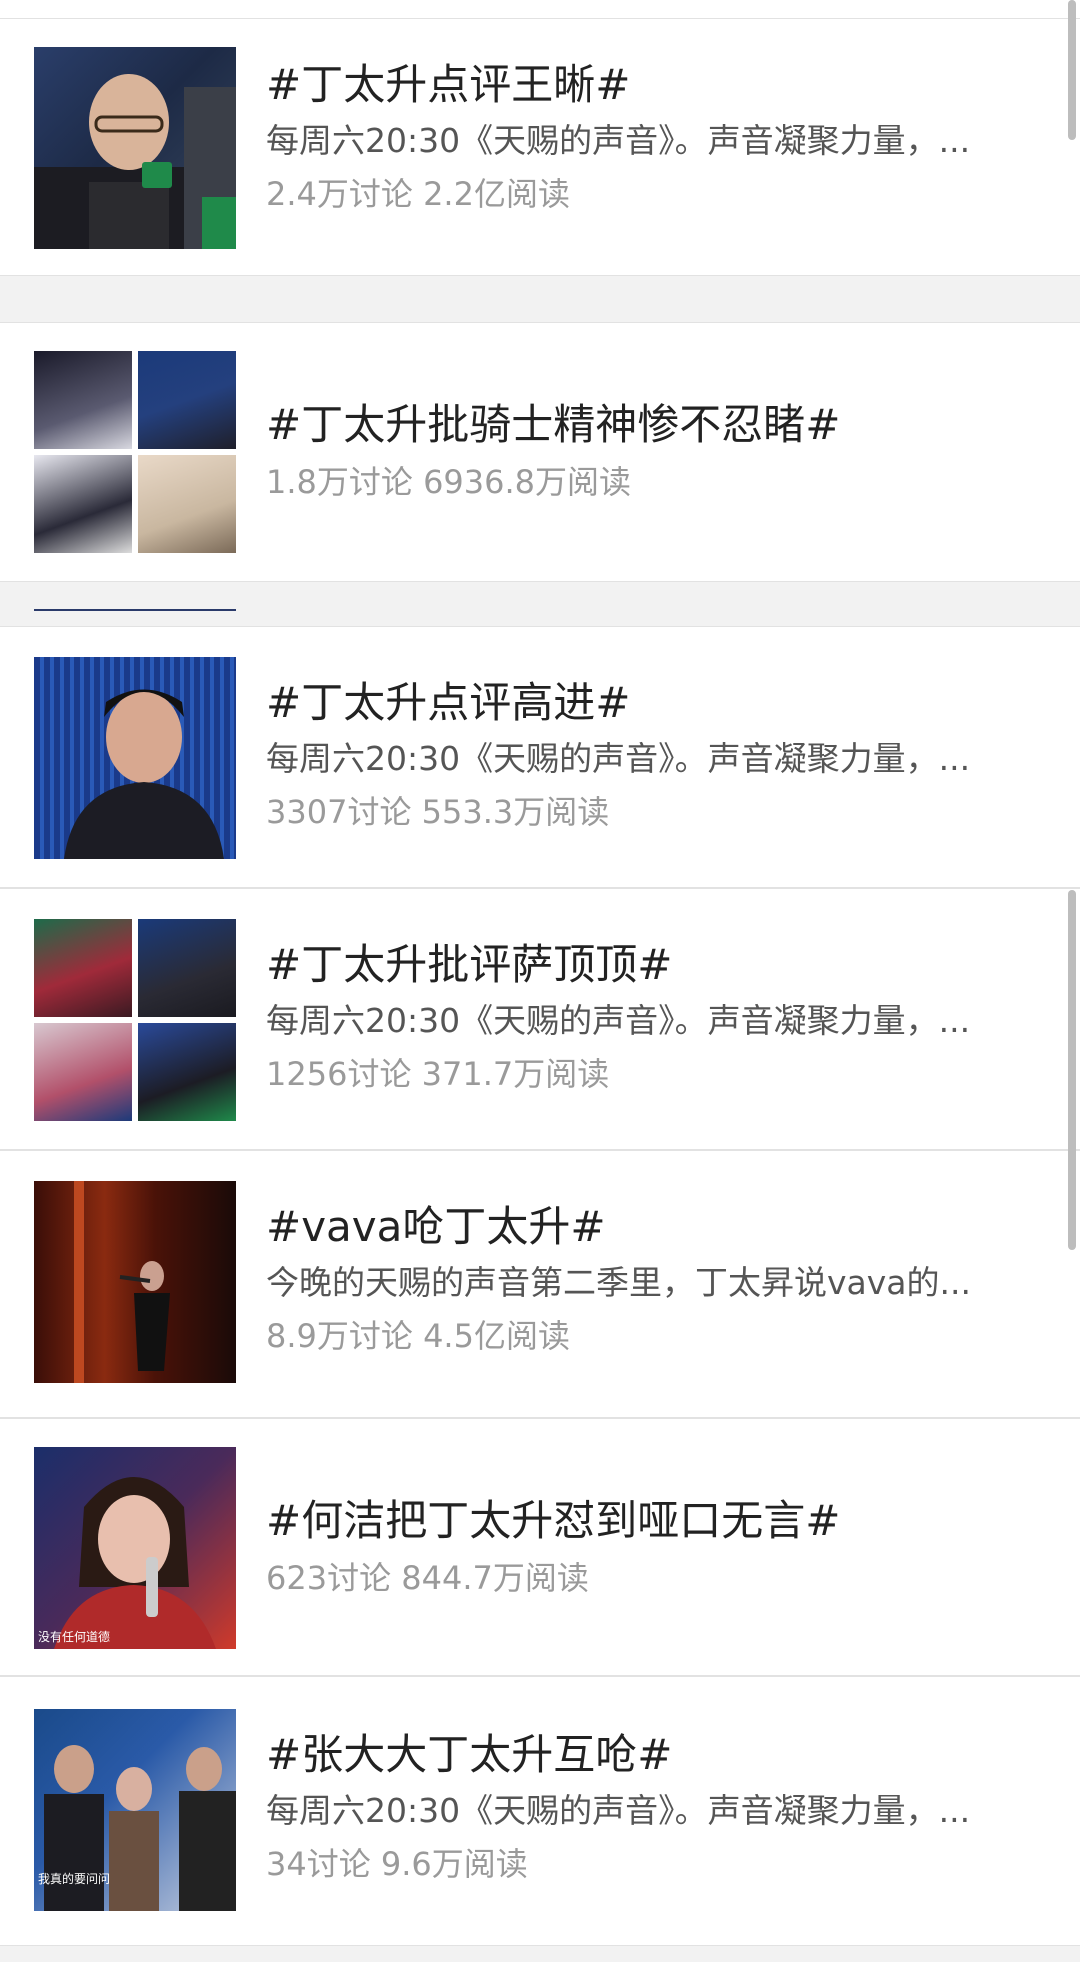 This screenshot has width=1080, height=1962. What do you see at coordinates (418, 194) in the screenshot?
I see `topic-stats: 2.4万讨论 2.2亿阅读` at bounding box center [418, 194].